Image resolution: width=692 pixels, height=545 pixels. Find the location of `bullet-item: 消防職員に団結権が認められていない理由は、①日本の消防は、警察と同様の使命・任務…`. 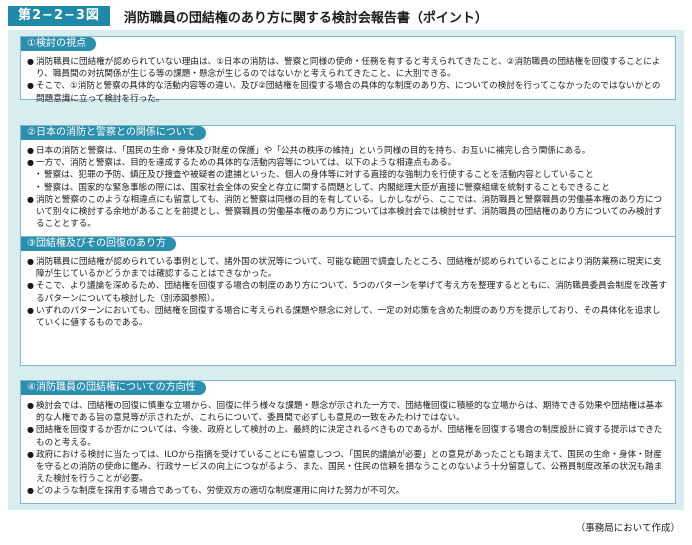

bullet-item: 消防職員に団結権が認められていない理由は、①日本の消防は、警察と同様の使命・任務… is located at coordinates (347, 68).